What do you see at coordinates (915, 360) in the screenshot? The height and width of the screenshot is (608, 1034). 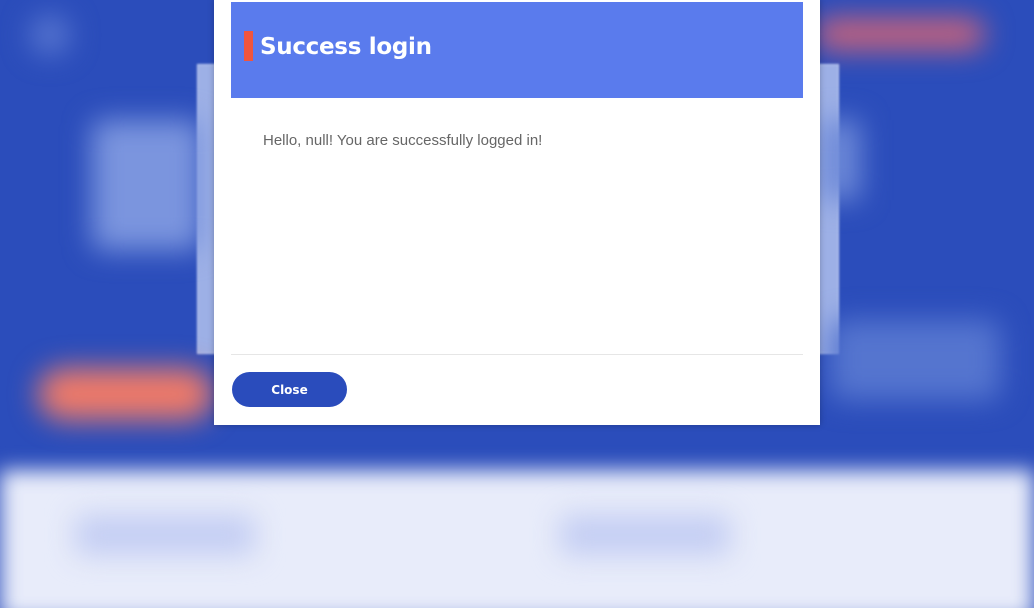 I see `background-right-block` at bounding box center [915, 360].